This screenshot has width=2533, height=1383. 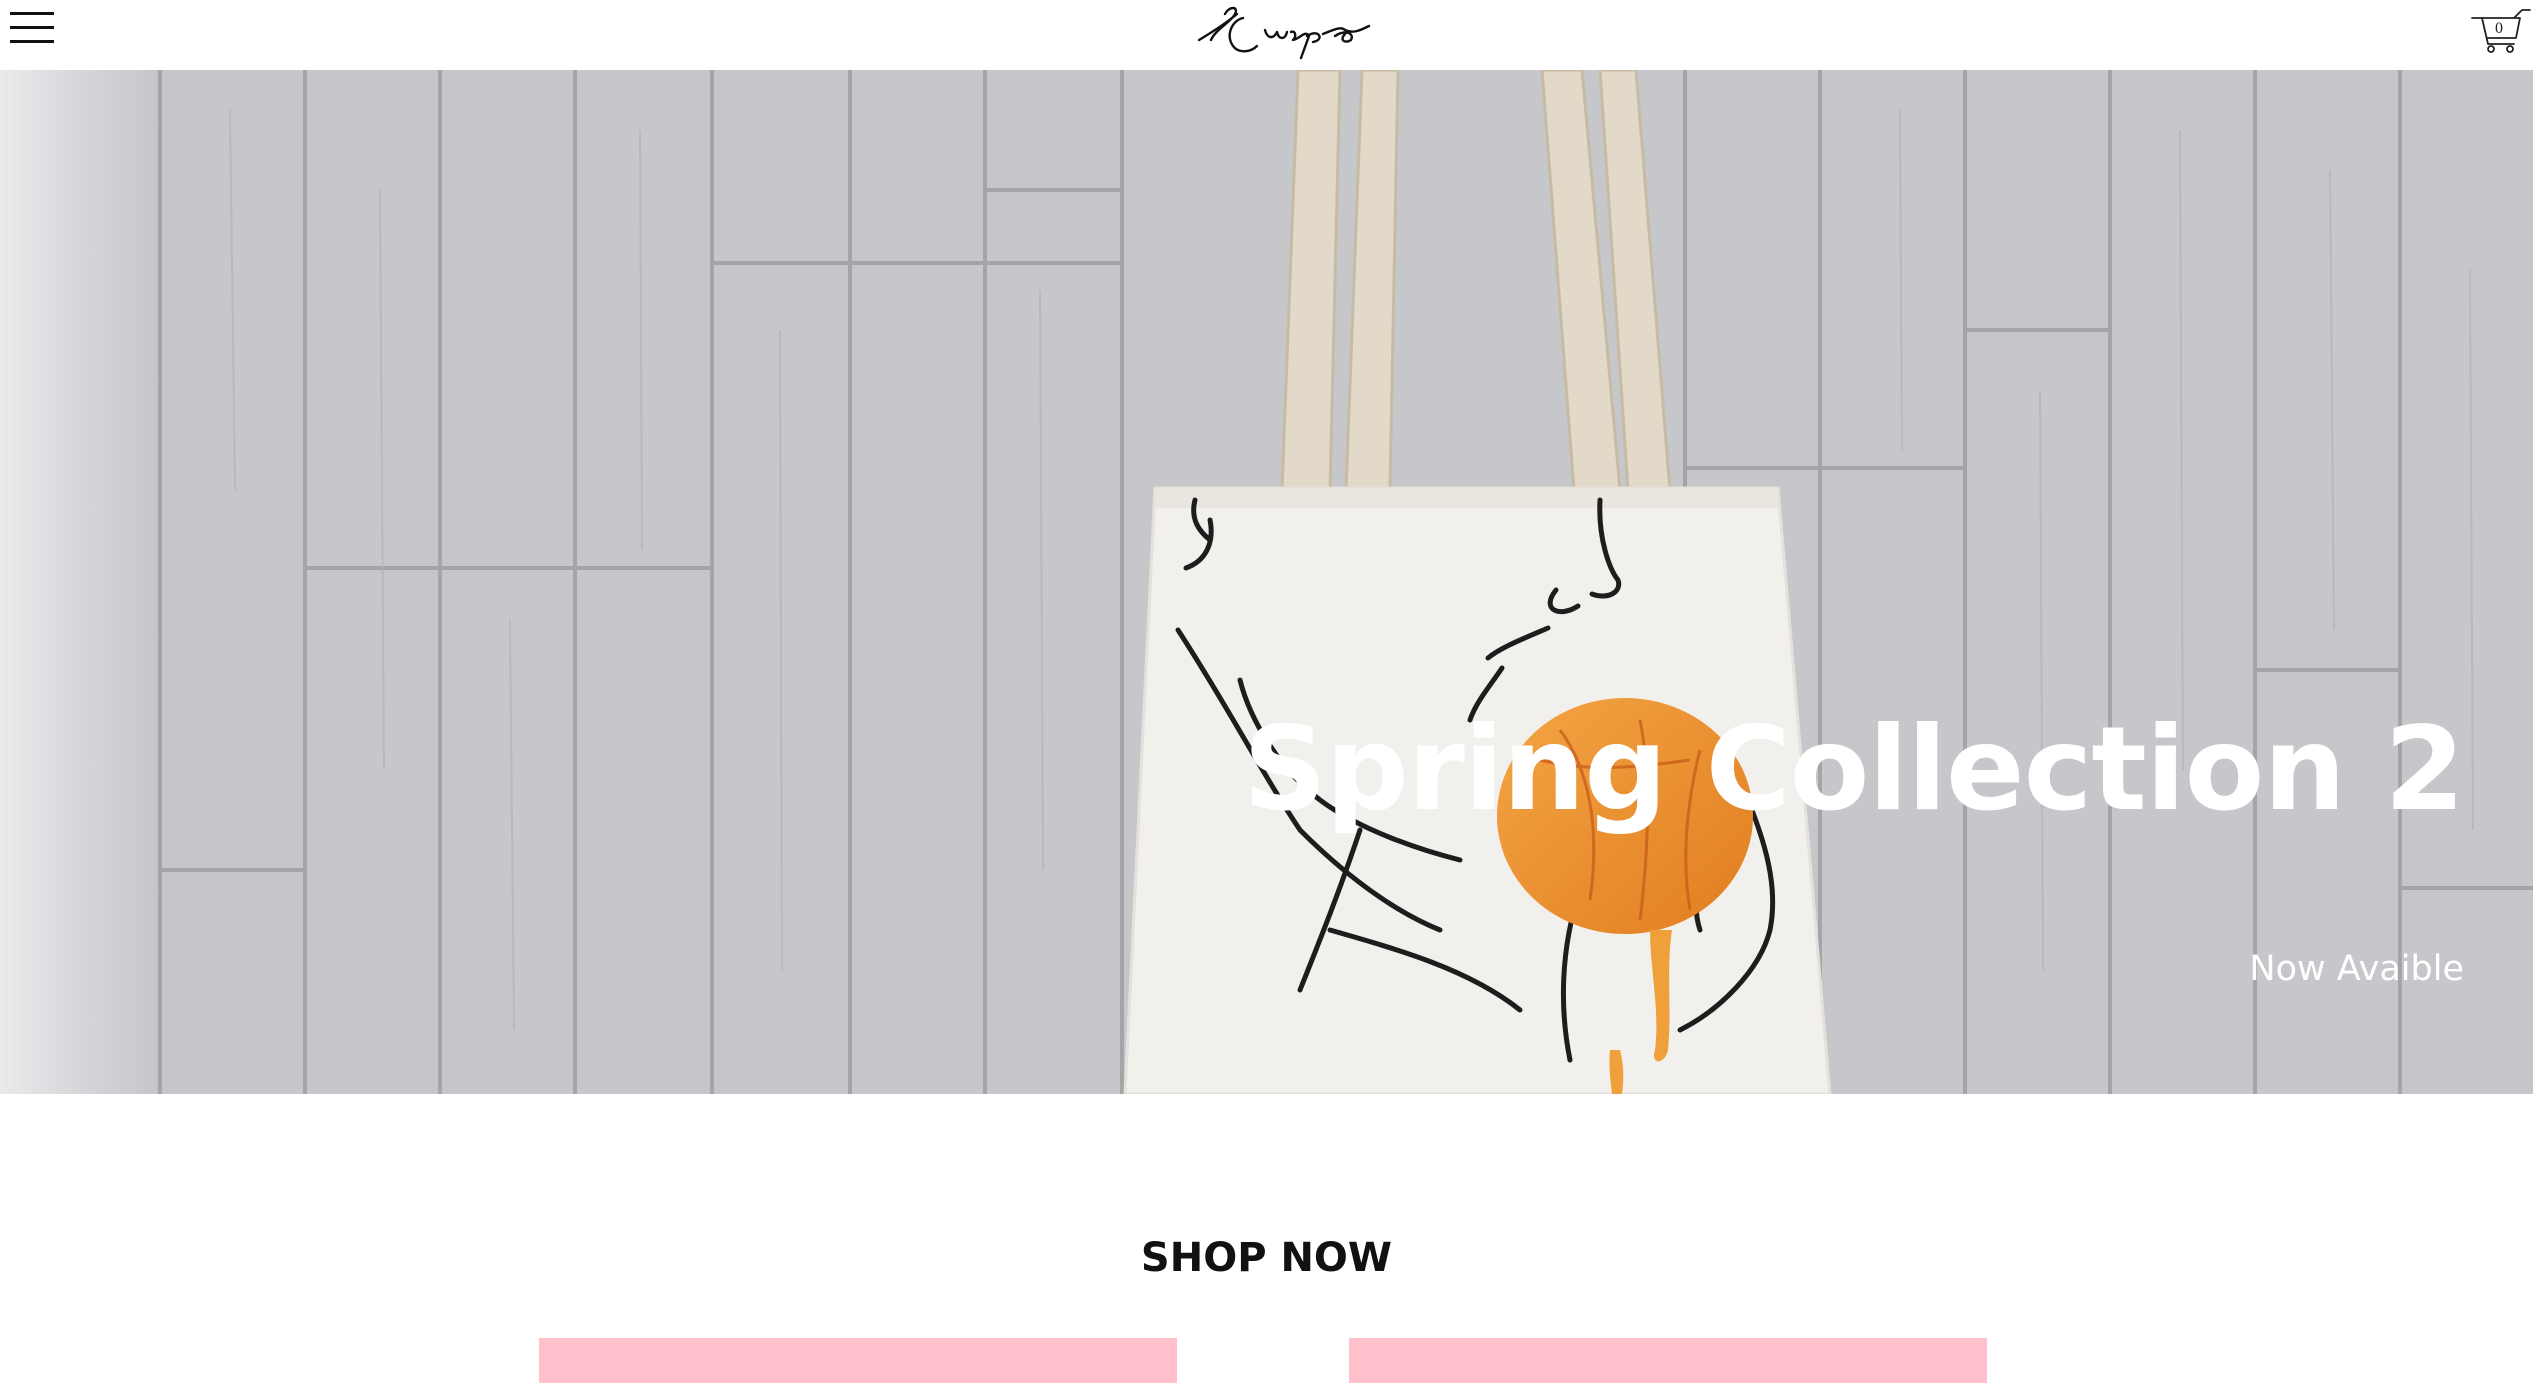 I want to click on hero-subtitle: Now Avaible, so click(x=2356, y=969).